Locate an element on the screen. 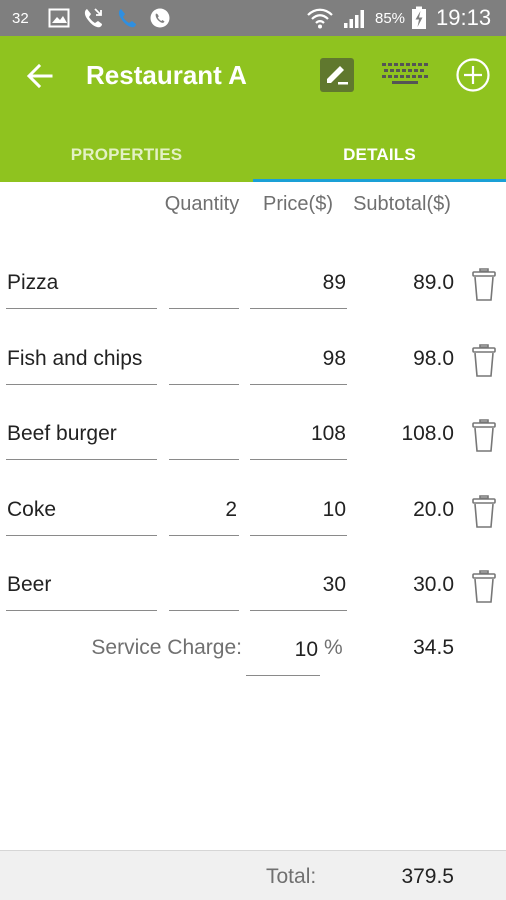  item-subtotal: 98.0 is located at coordinates (433, 358).